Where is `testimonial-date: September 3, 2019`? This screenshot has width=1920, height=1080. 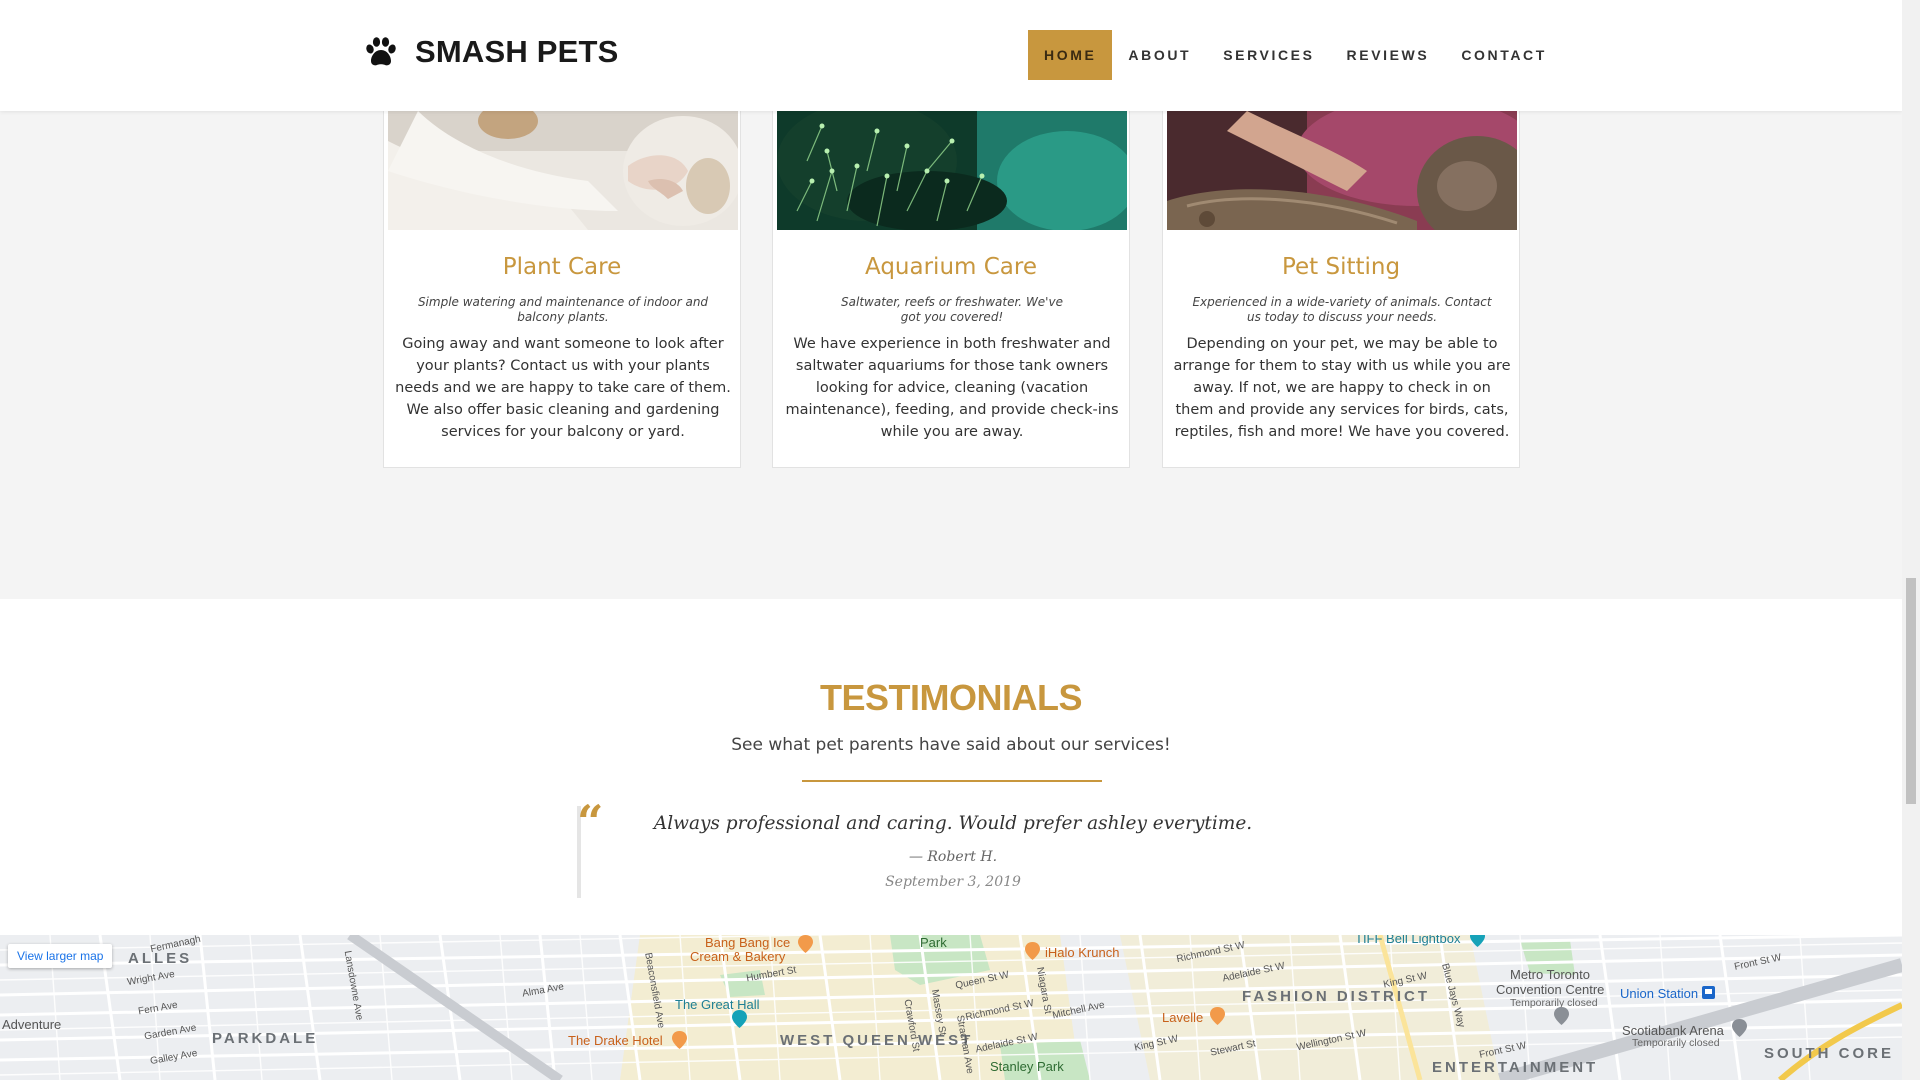 testimonial-date: September 3, 2019 is located at coordinates (953, 882).